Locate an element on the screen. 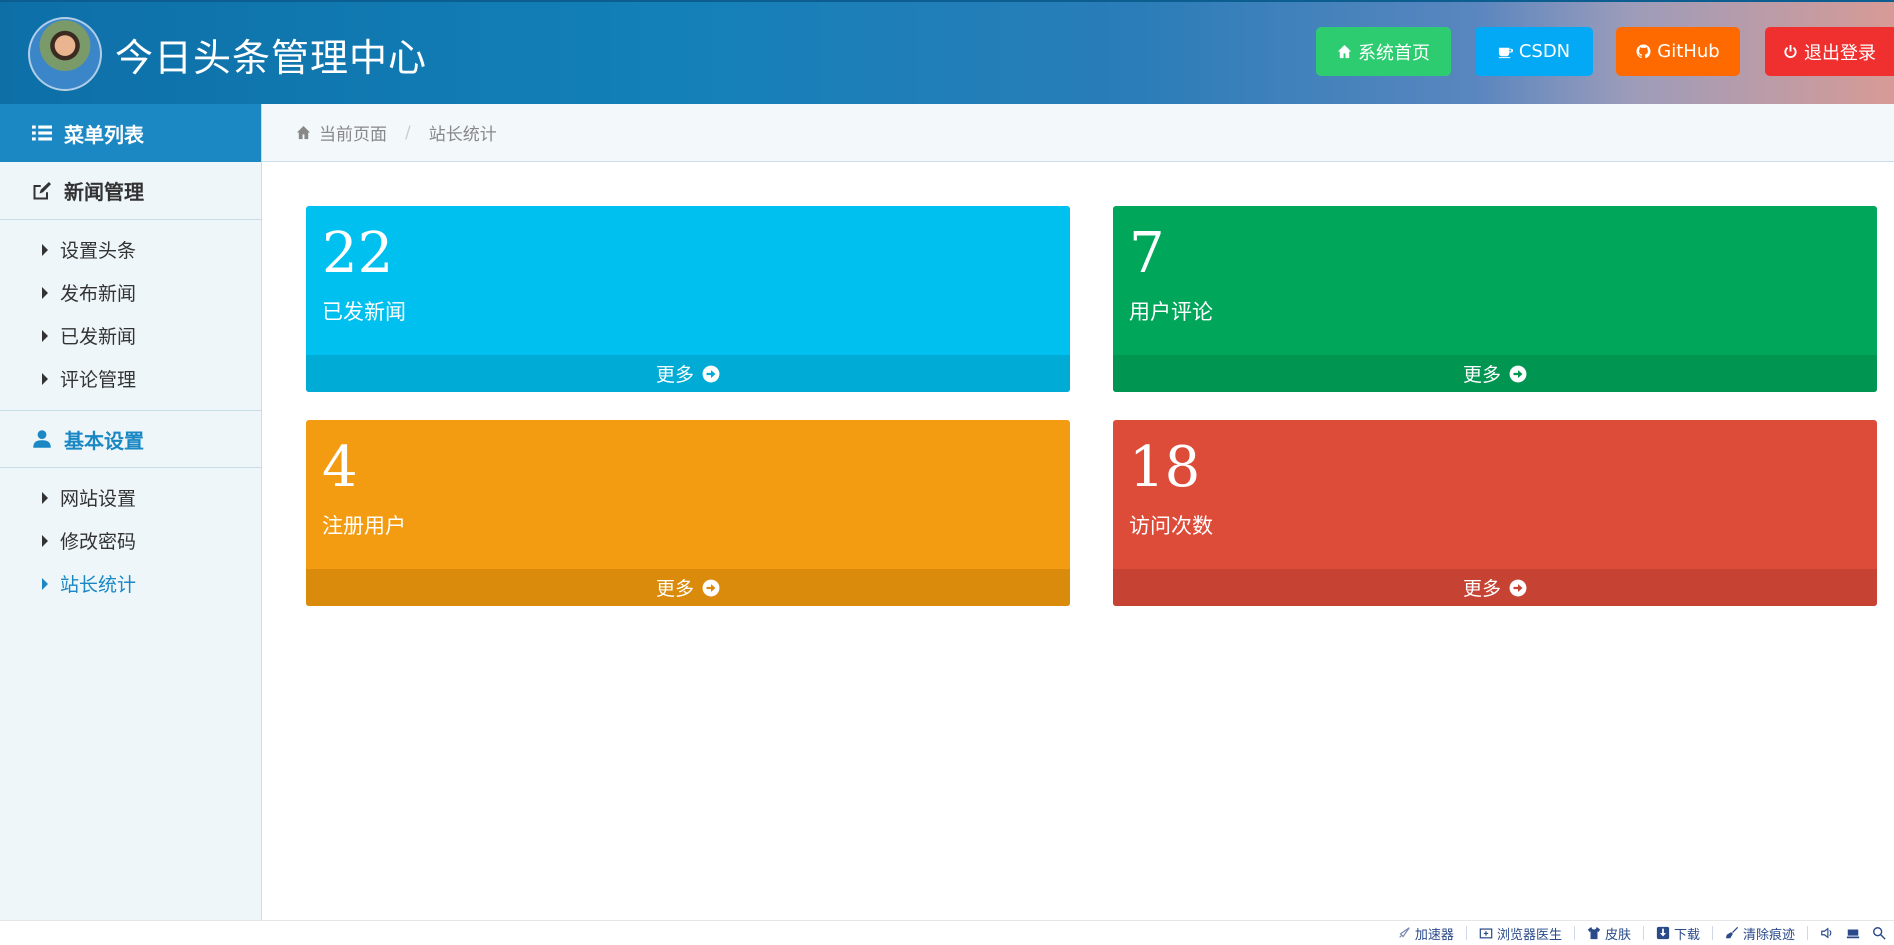 This screenshot has width=1894, height=945. volume-icon is located at coordinates (1826, 933).